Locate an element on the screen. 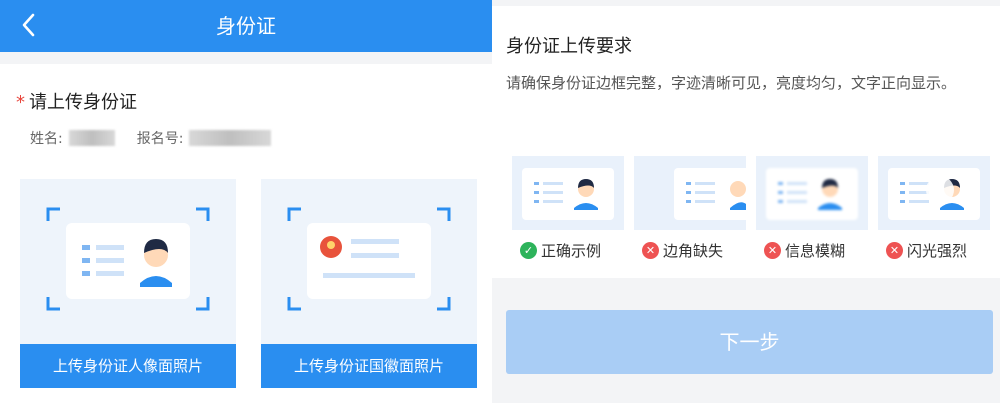  reg-no-value-redacted is located at coordinates (230, 138).